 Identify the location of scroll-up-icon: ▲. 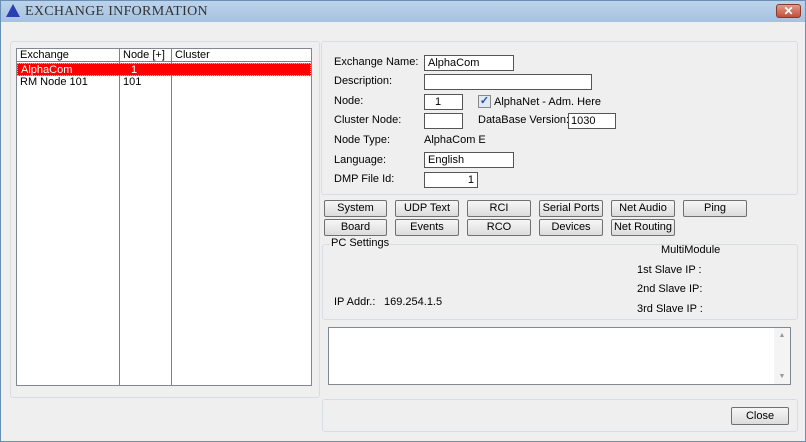
(782, 335).